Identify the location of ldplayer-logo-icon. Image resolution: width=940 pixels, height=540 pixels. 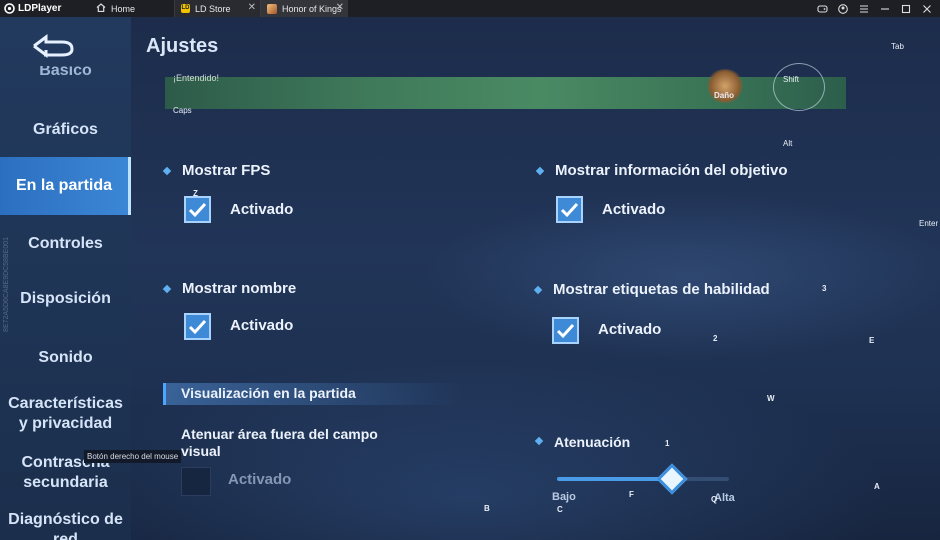
(9, 8).